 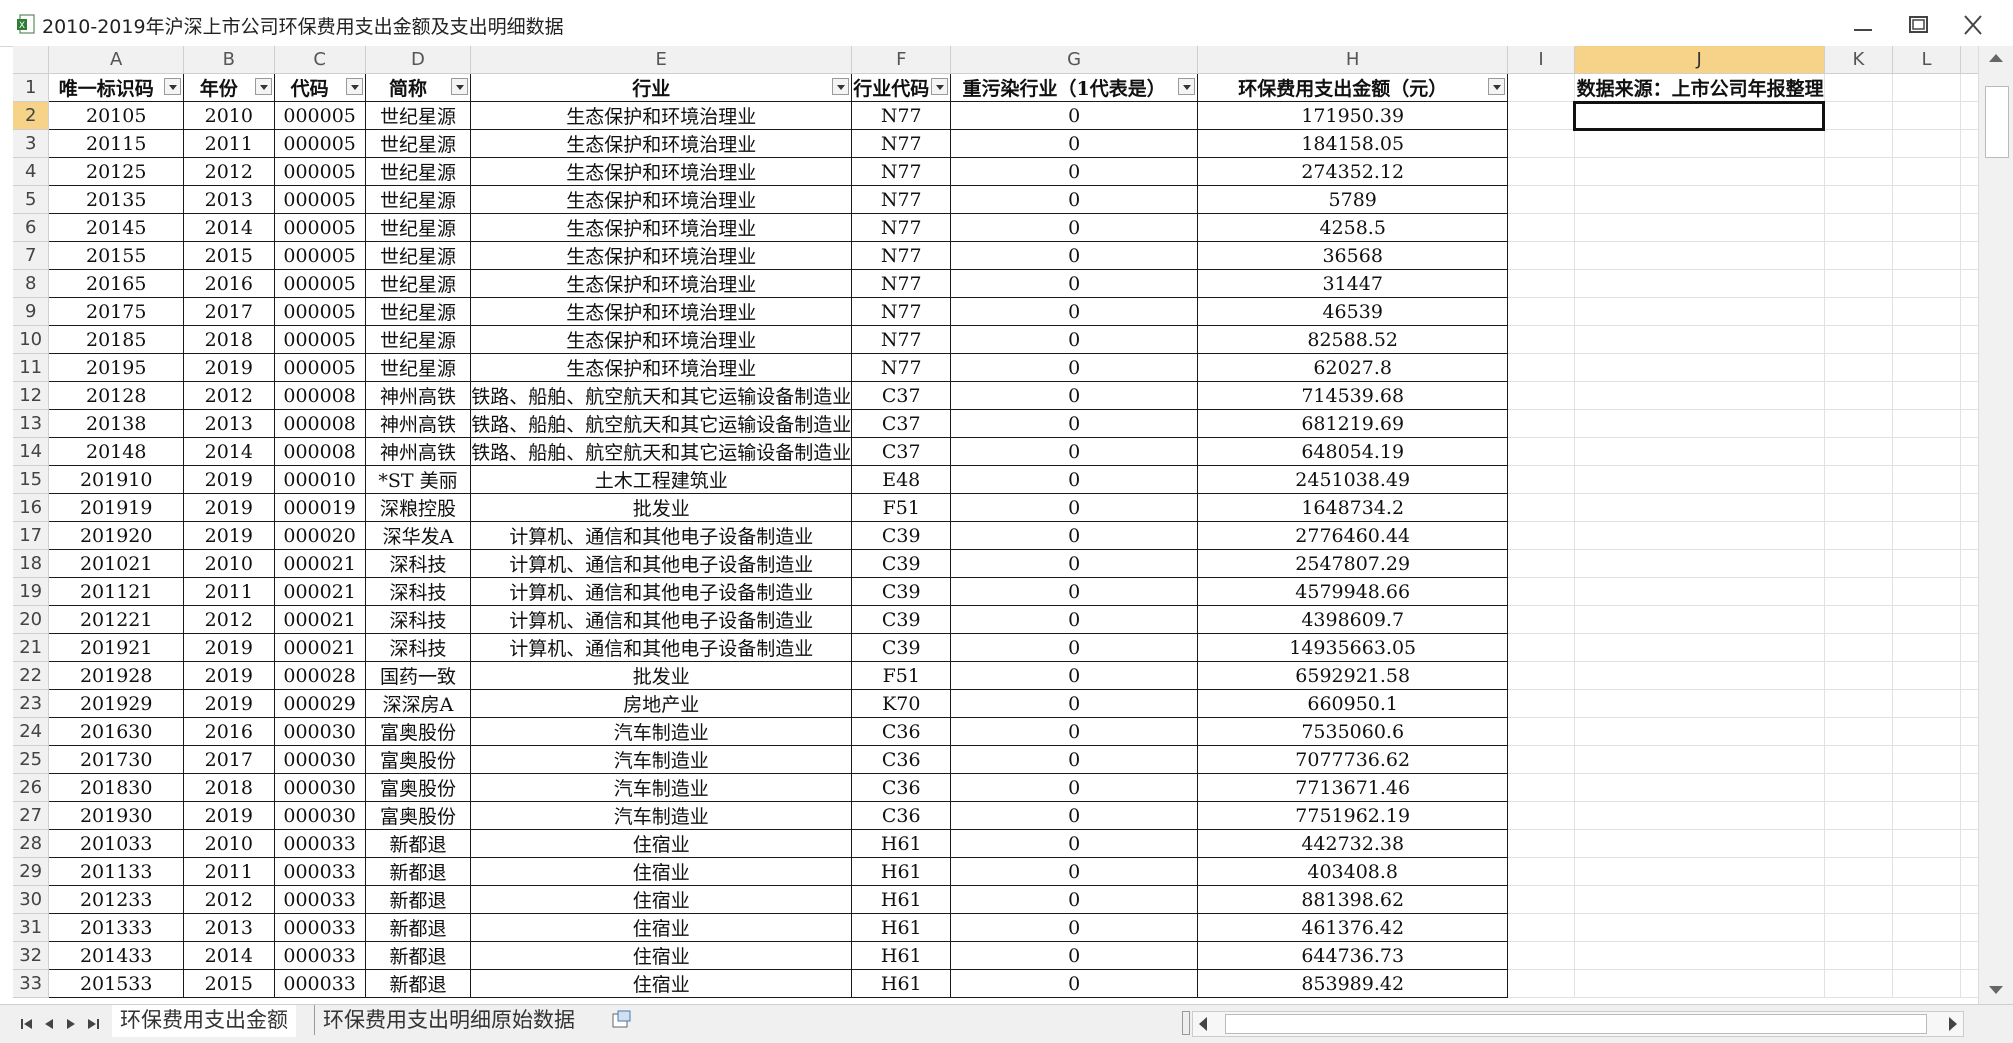 What do you see at coordinates (31, 591) in the screenshot?
I see `row-header: 19` at bounding box center [31, 591].